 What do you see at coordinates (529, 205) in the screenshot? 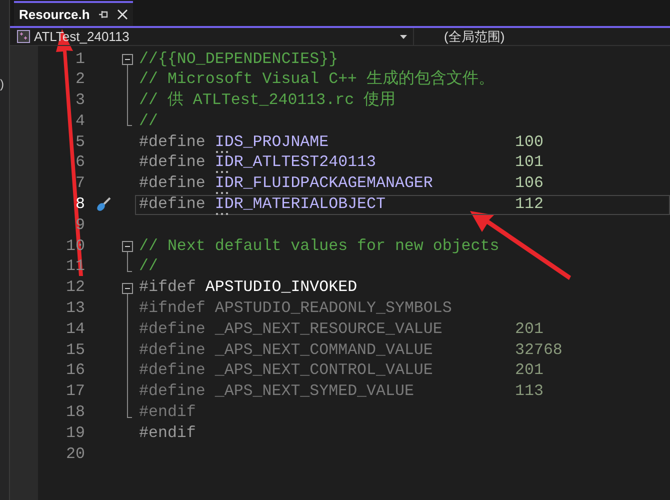
I see `code-token: 112` at bounding box center [529, 205].